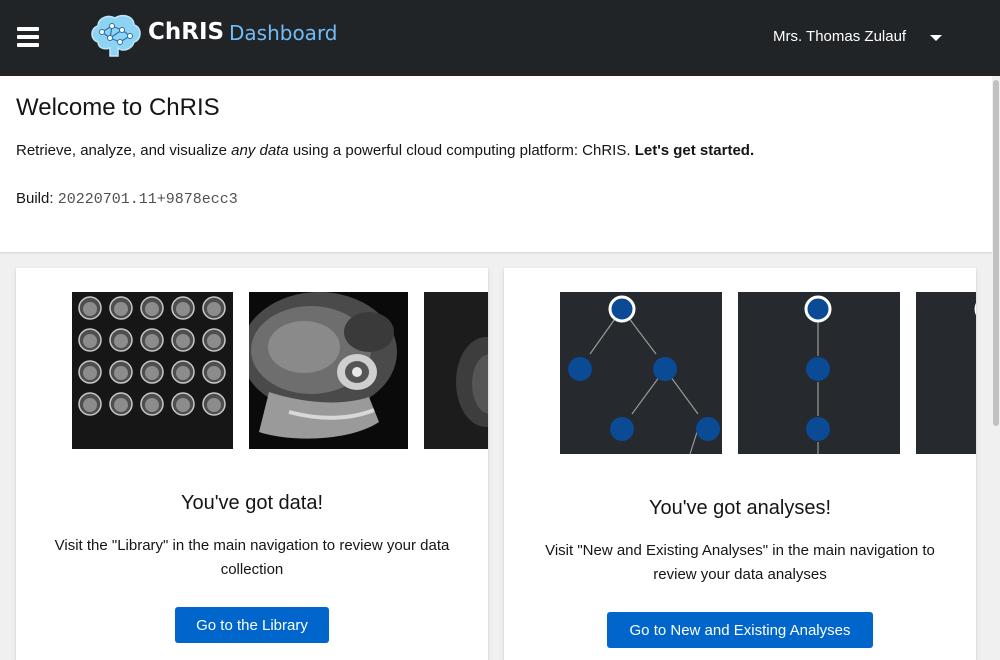 The width and height of the screenshot is (1000, 660). I want to click on partial-scan-image, so click(456, 370).